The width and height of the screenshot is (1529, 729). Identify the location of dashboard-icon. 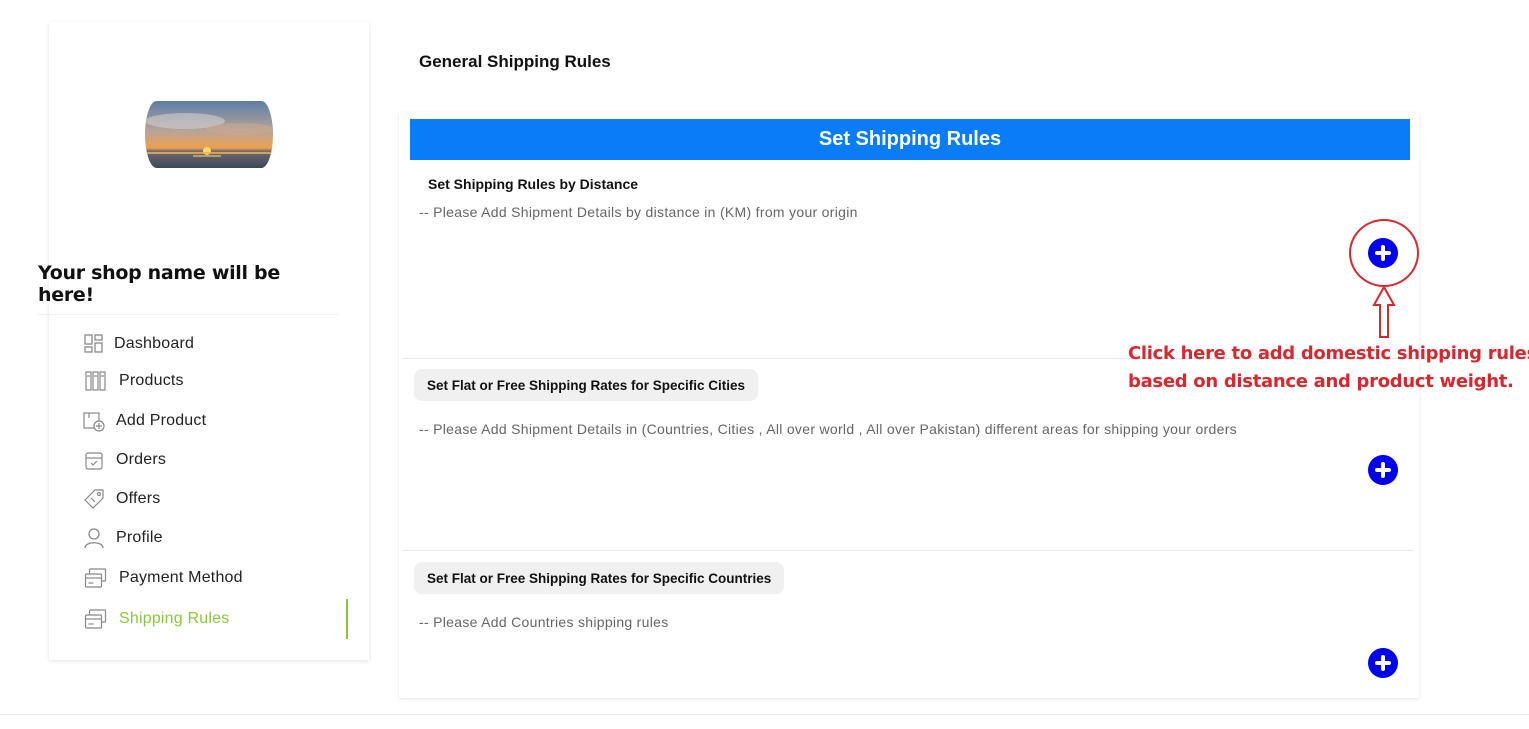
(93, 343).